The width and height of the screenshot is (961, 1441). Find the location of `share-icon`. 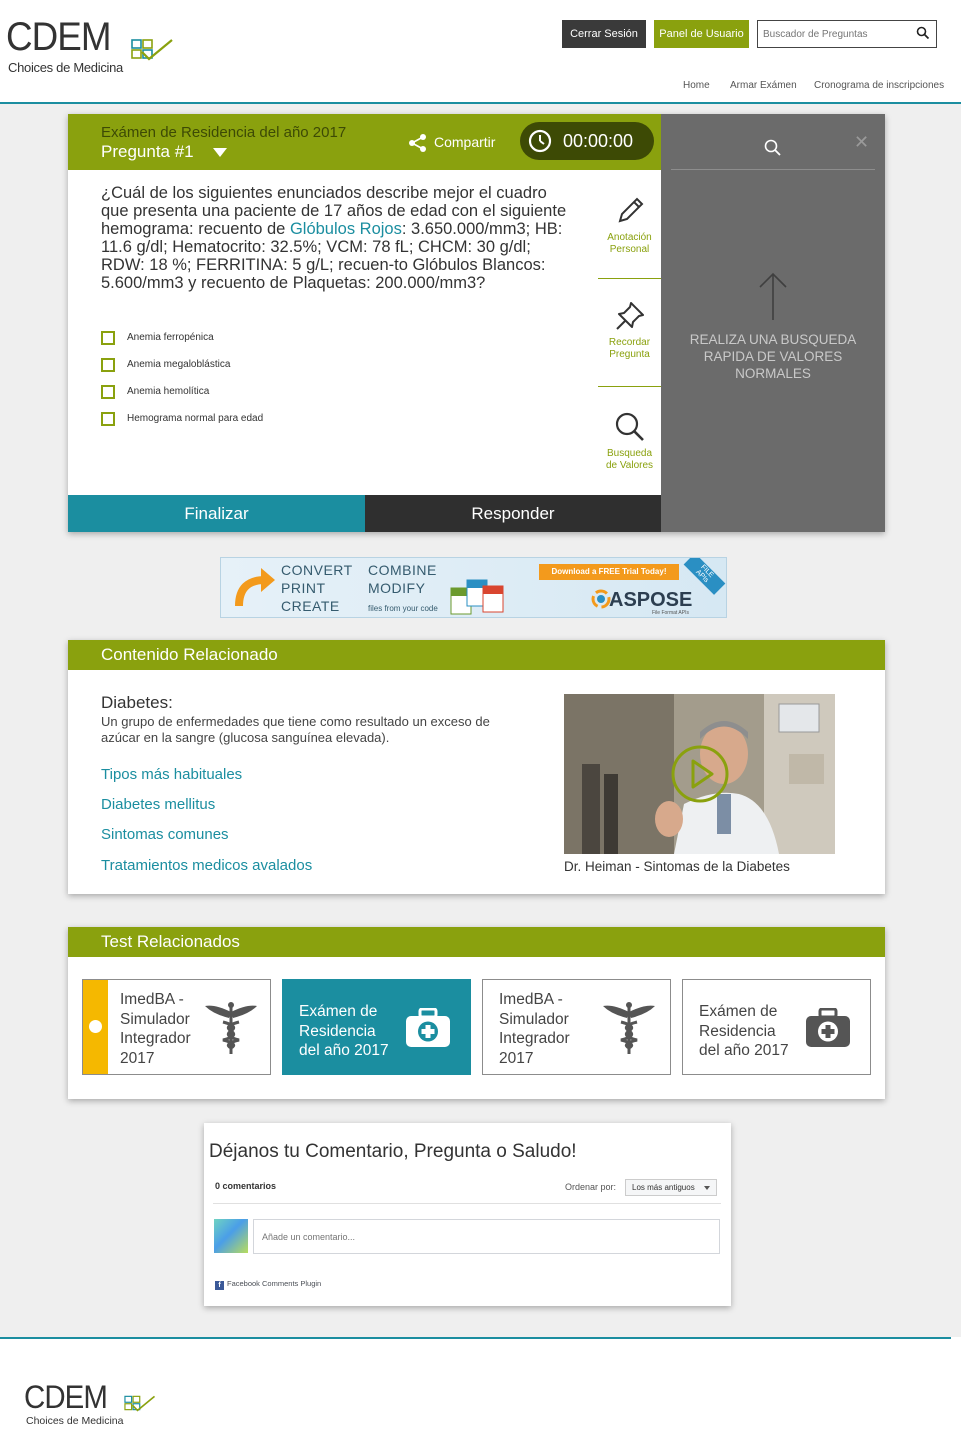

share-icon is located at coordinates (417, 143).